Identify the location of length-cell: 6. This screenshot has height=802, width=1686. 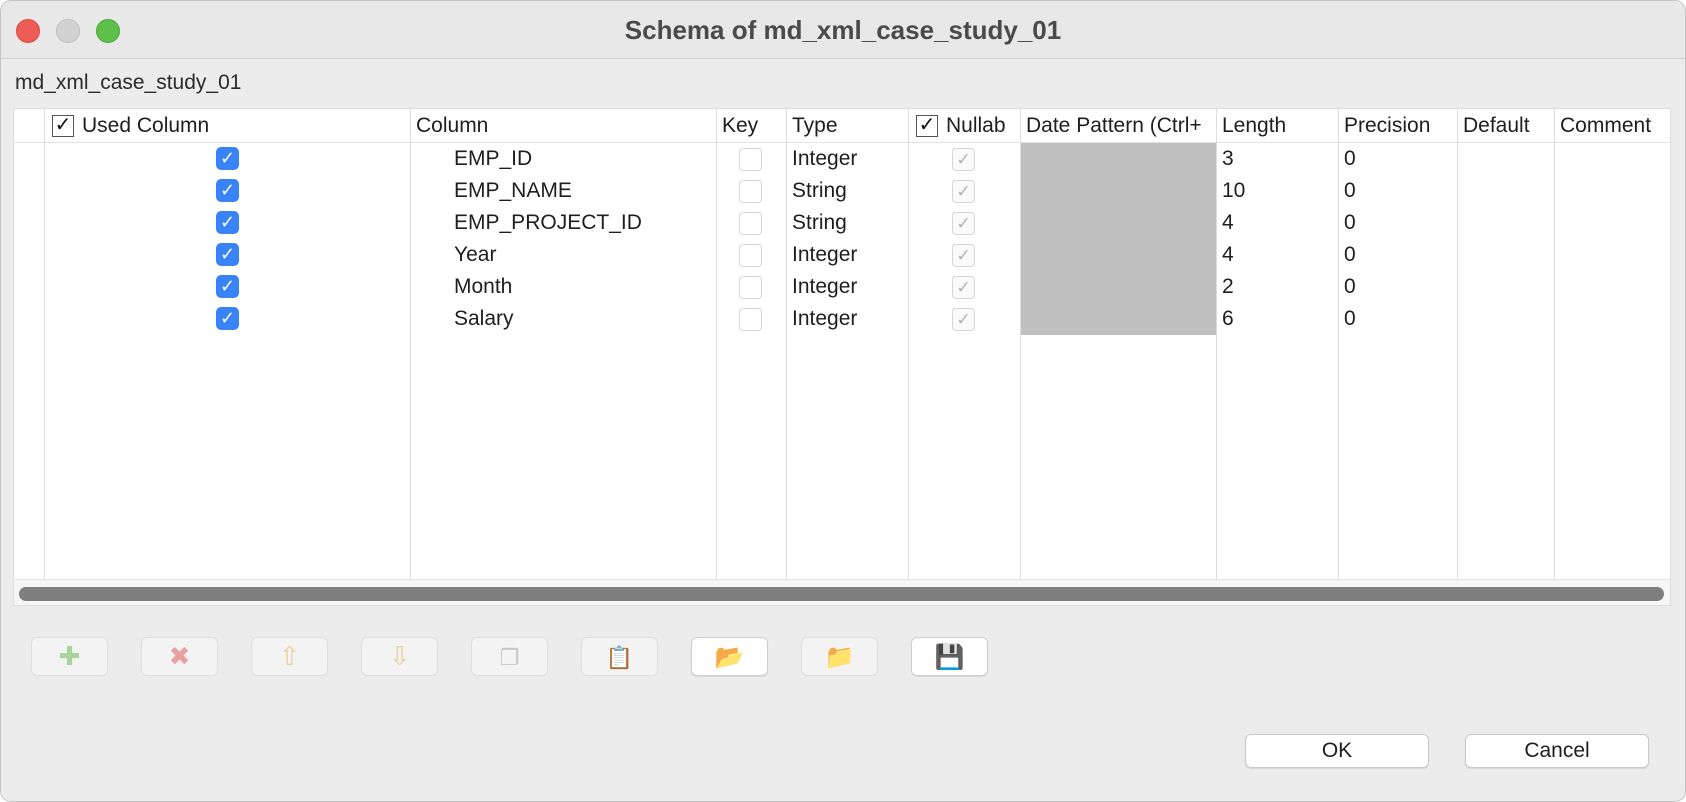
(1228, 319).